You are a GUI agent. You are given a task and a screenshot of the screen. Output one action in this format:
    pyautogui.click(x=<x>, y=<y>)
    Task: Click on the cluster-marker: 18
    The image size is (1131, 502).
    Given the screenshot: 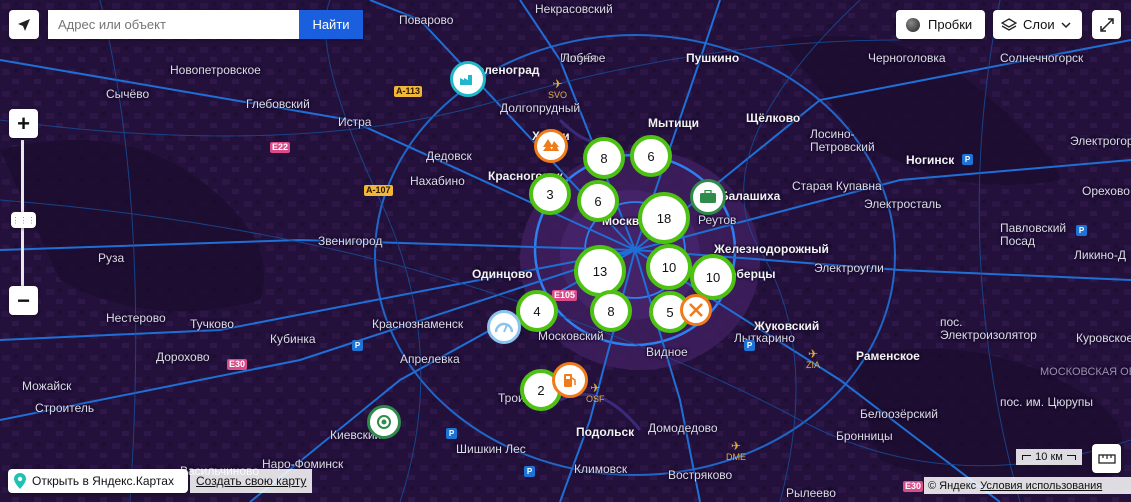 What is the action you would take?
    pyautogui.click(x=664, y=218)
    